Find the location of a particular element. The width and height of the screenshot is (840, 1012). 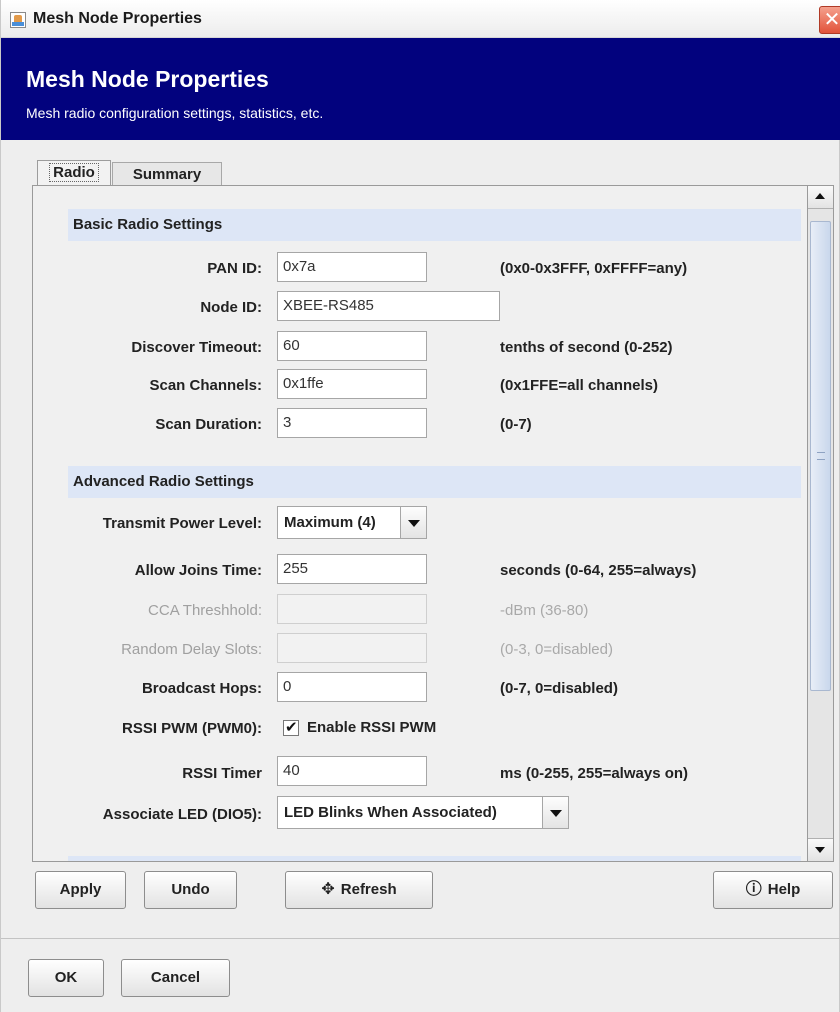

tab-summary-label: Summary is located at coordinates (167, 174).